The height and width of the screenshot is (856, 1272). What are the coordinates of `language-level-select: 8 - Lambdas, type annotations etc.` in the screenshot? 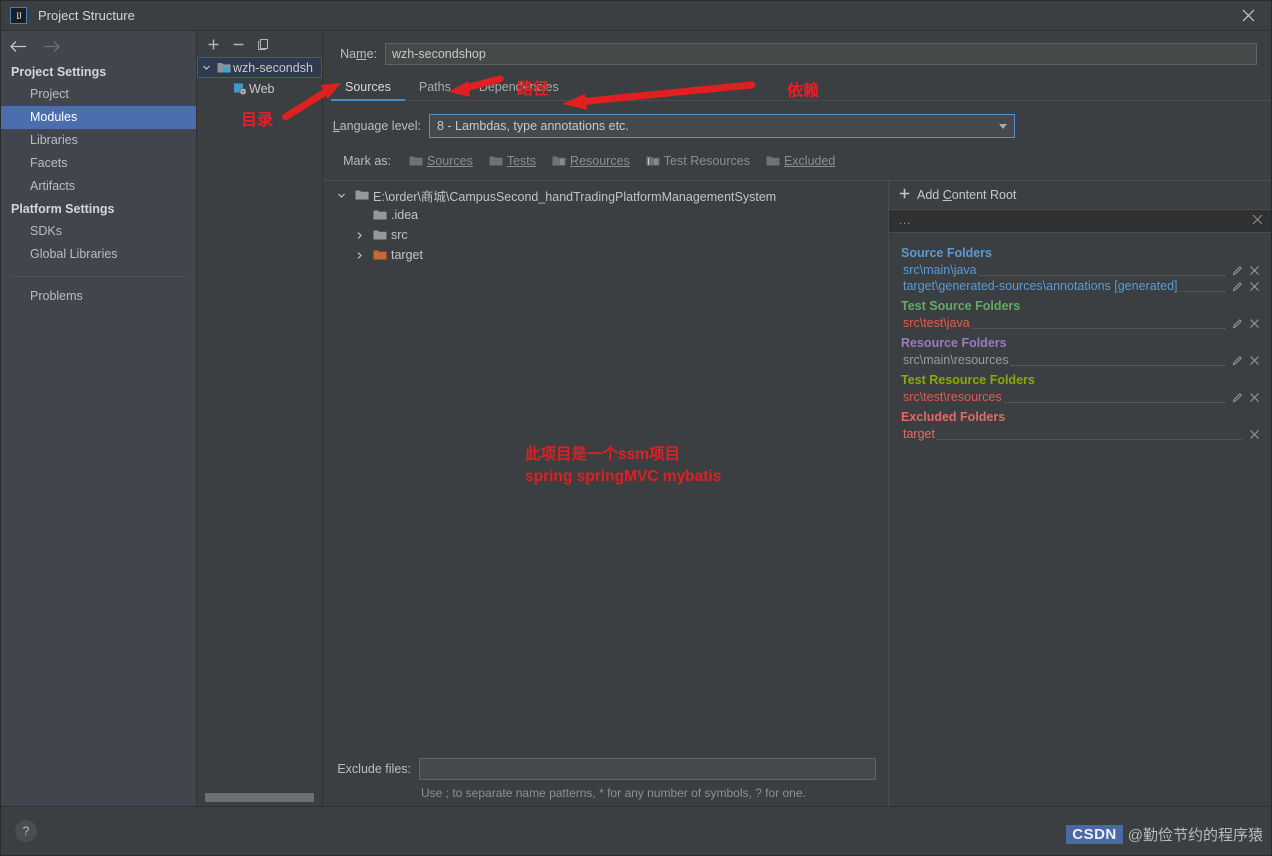 It's located at (722, 126).